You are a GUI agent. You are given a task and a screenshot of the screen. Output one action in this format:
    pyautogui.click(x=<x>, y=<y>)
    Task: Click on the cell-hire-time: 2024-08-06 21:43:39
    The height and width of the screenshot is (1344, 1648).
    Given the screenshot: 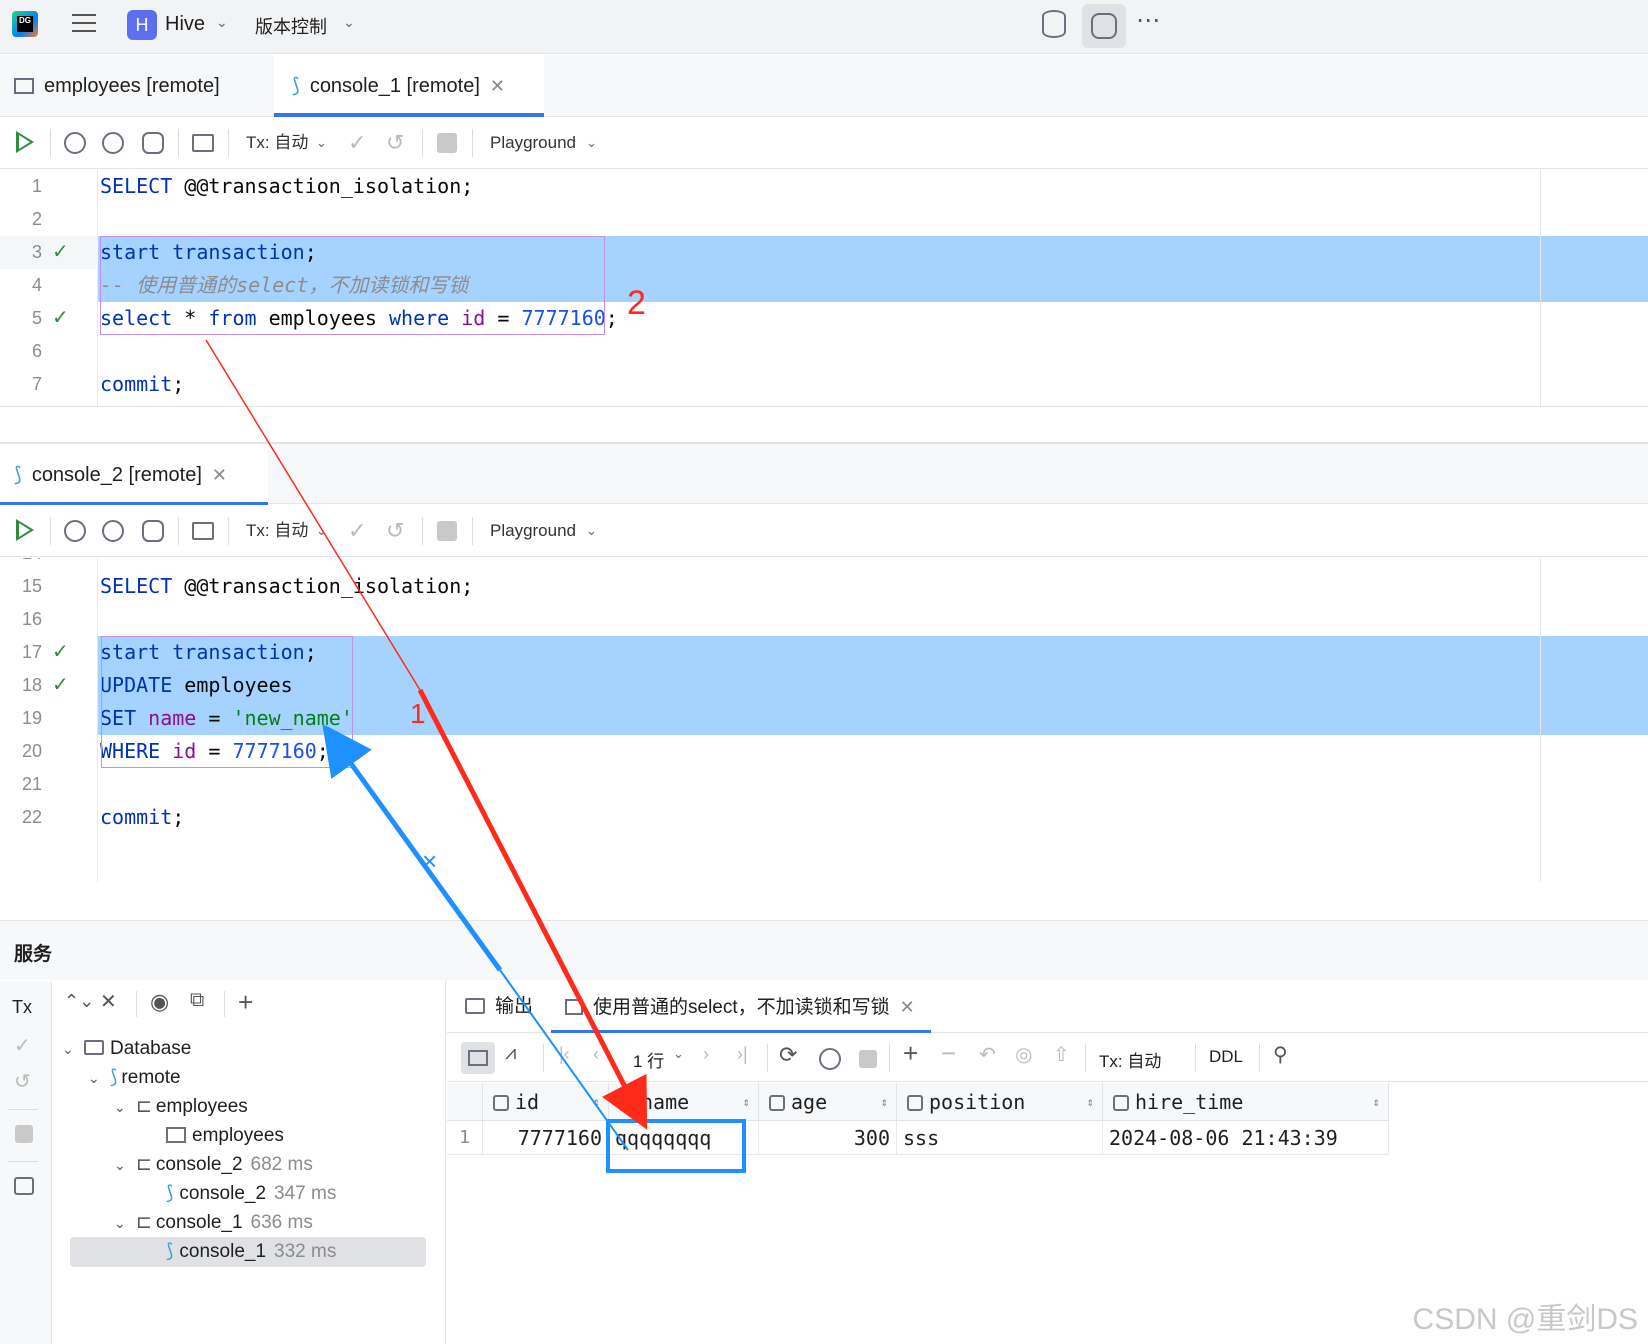 What is the action you would take?
    pyautogui.click(x=1246, y=1138)
    